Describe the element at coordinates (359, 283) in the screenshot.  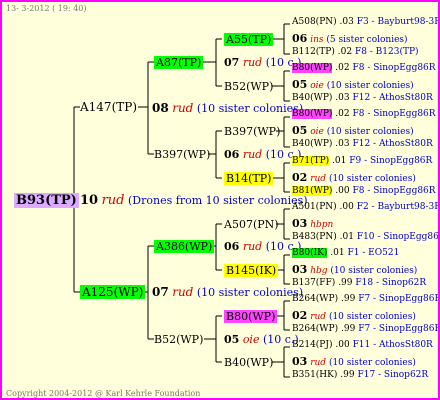
I see `gen4-queen-row: B137(FF) .99 F18 - Sinop62R` at that location.